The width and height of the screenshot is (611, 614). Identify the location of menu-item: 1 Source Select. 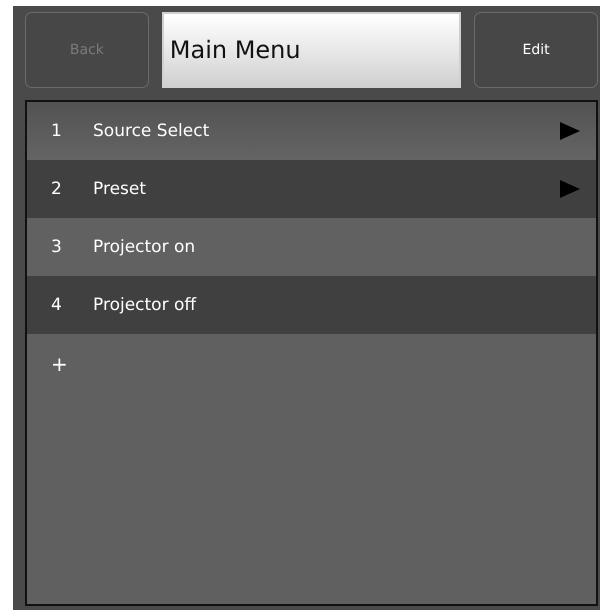
(311, 131).